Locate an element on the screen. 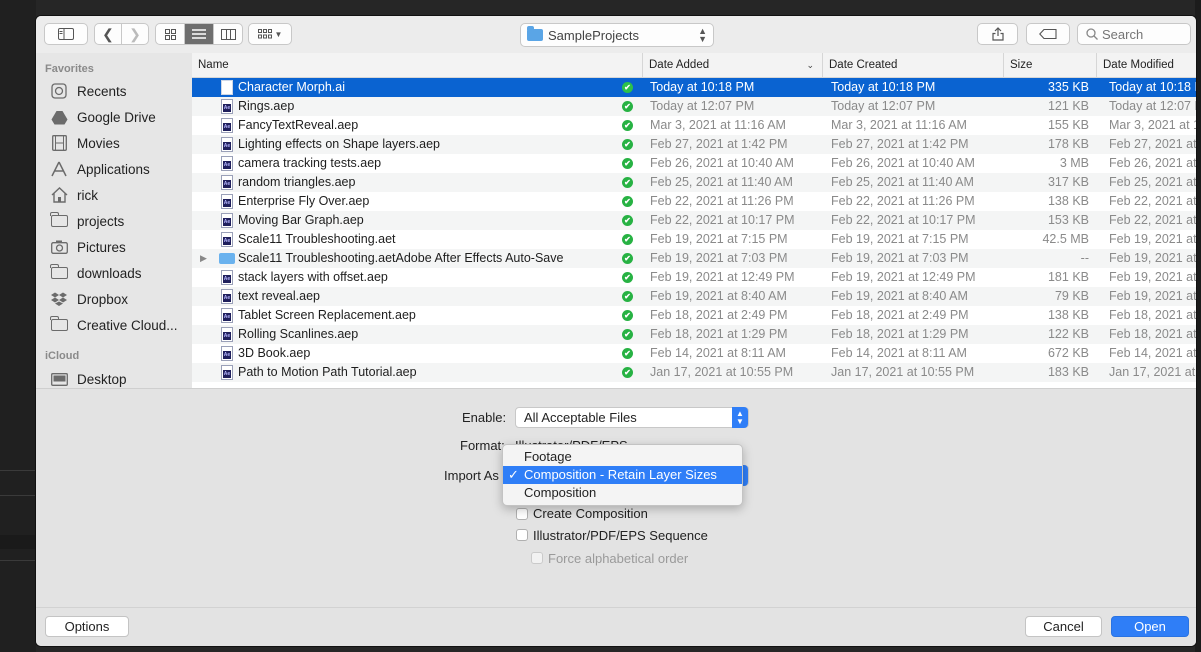 Image resolution: width=1201 pixels, height=652 pixels. google-drive-icon is located at coordinates (59, 117).